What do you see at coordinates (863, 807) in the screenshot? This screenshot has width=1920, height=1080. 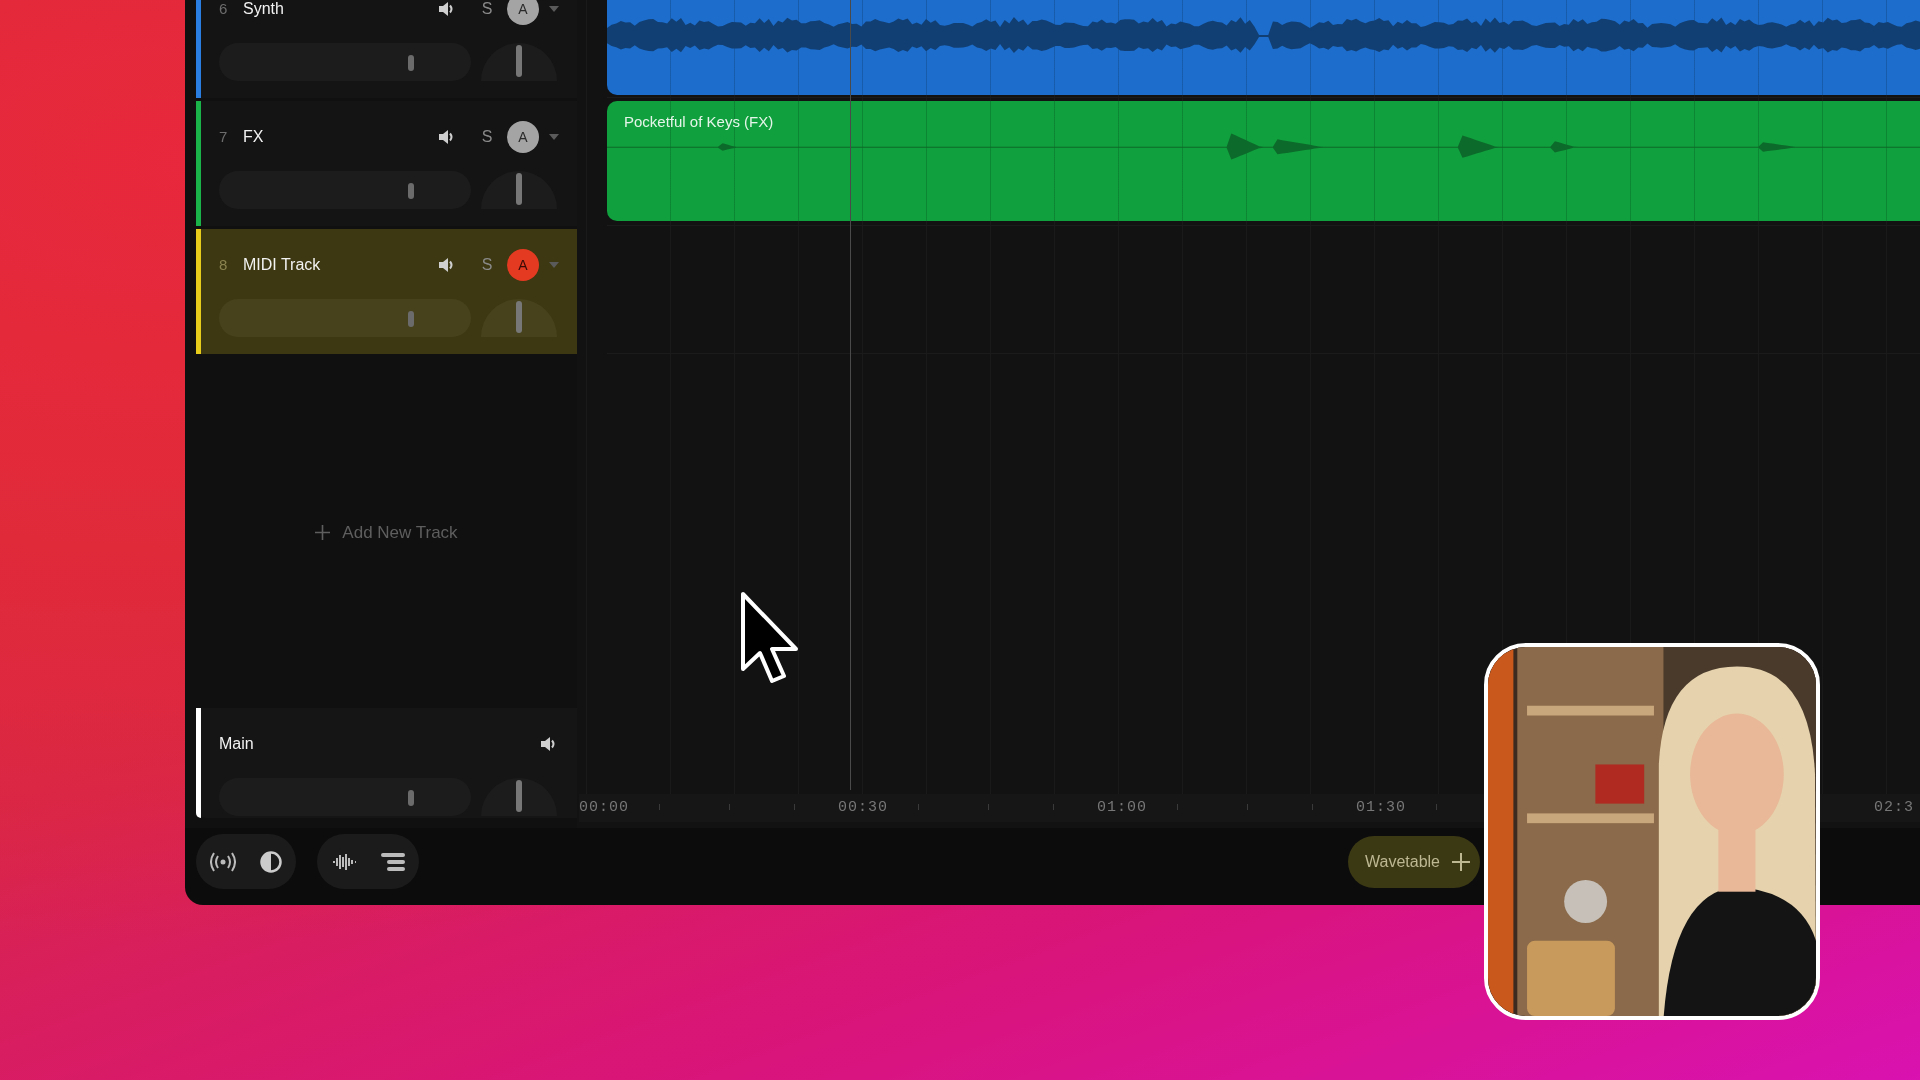 I see `ruler-label: 00:30` at bounding box center [863, 807].